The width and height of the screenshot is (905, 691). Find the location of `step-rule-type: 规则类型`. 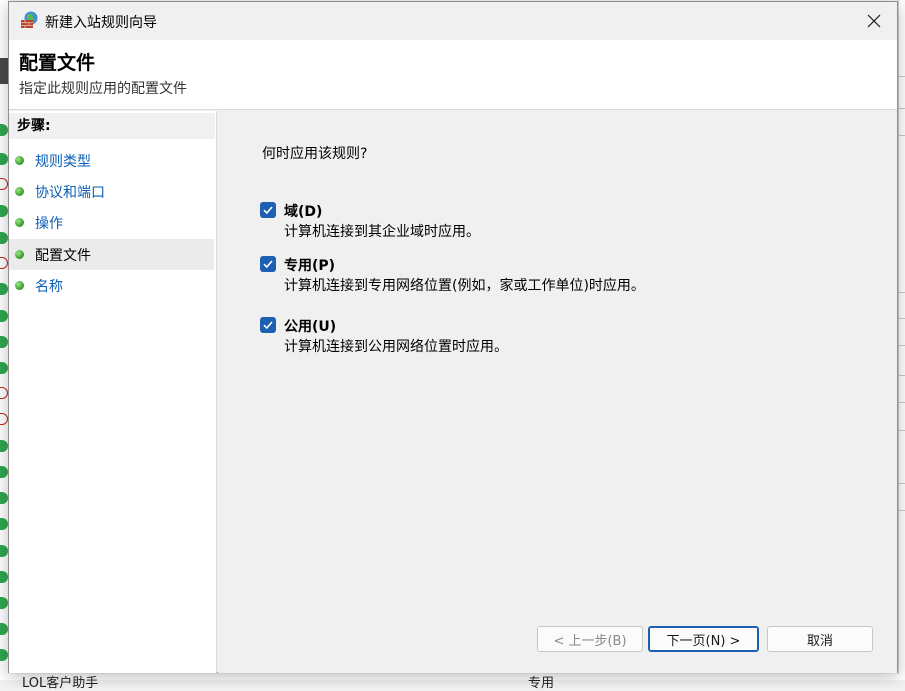

step-rule-type: 规则类型 is located at coordinates (111, 160).